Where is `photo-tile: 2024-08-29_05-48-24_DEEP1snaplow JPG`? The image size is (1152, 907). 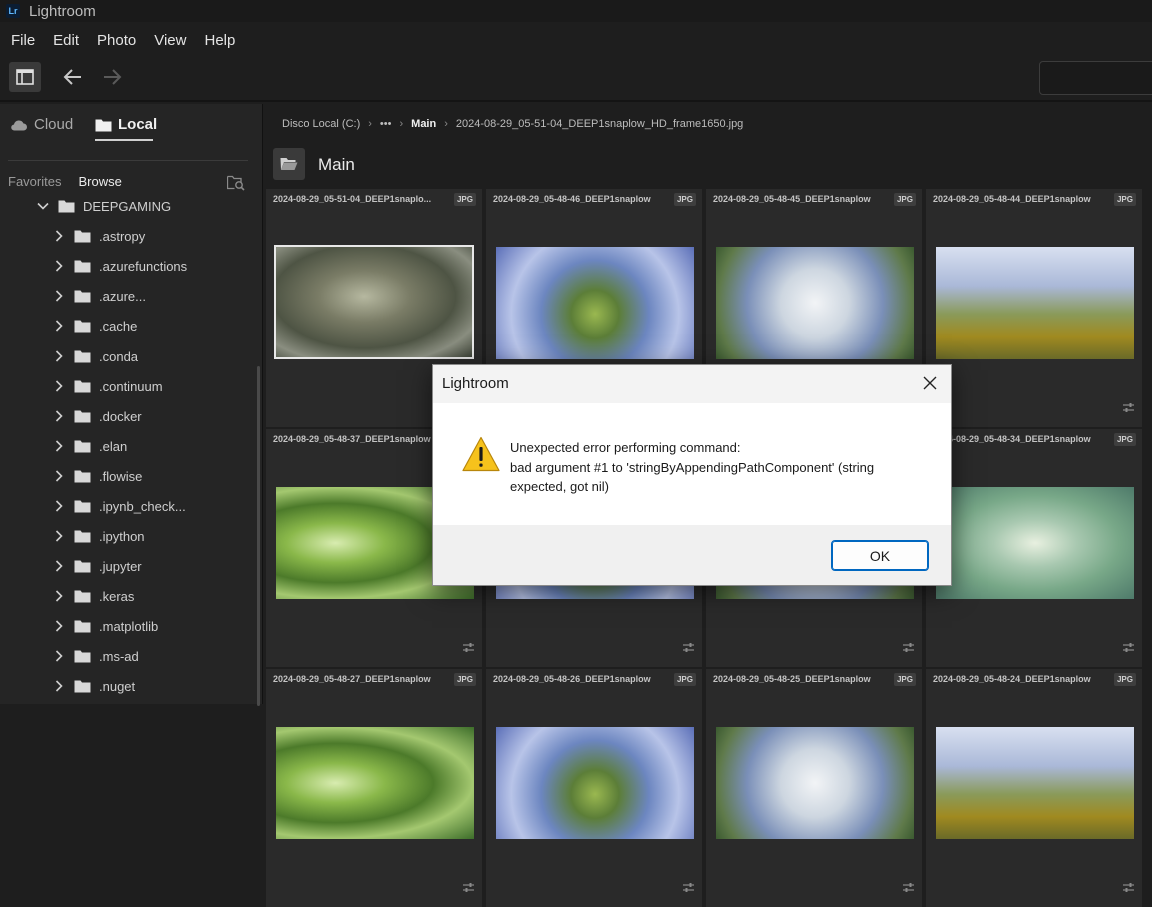 photo-tile: 2024-08-29_05-48-24_DEEP1snaplow JPG is located at coordinates (1034, 788).